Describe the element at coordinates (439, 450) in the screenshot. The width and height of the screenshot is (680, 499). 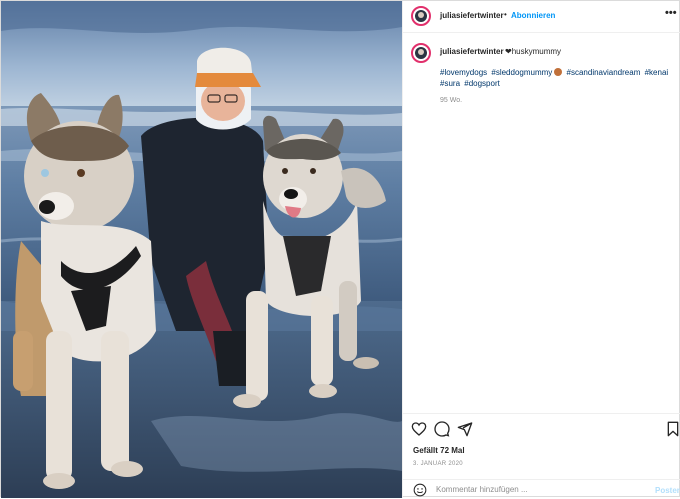
I see `like-count: Gefällt 72 Mal` at that location.